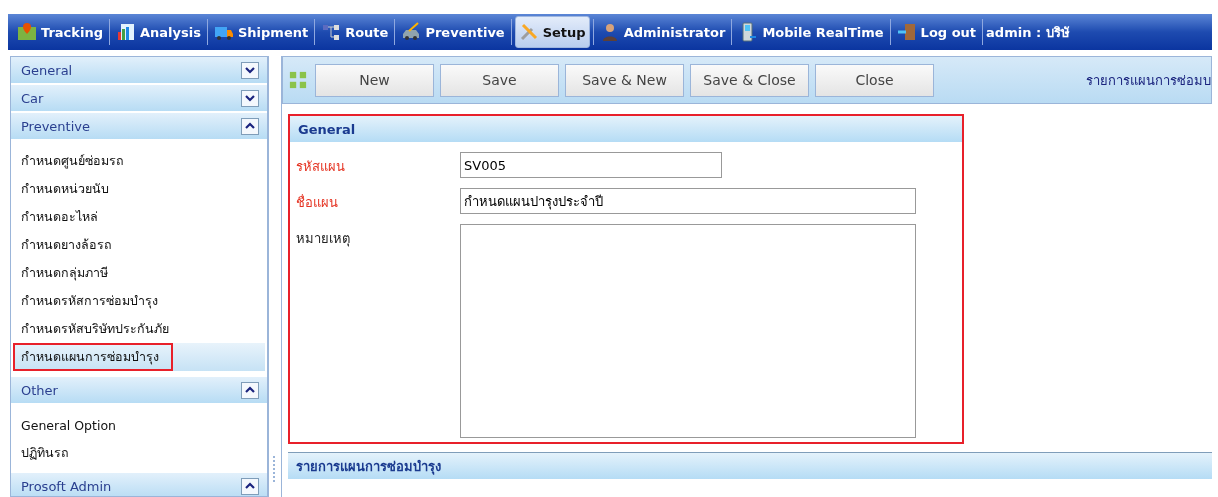  Describe the element at coordinates (320, 167) in the screenshot. I see `field-label: รหัสแผน` at that location.